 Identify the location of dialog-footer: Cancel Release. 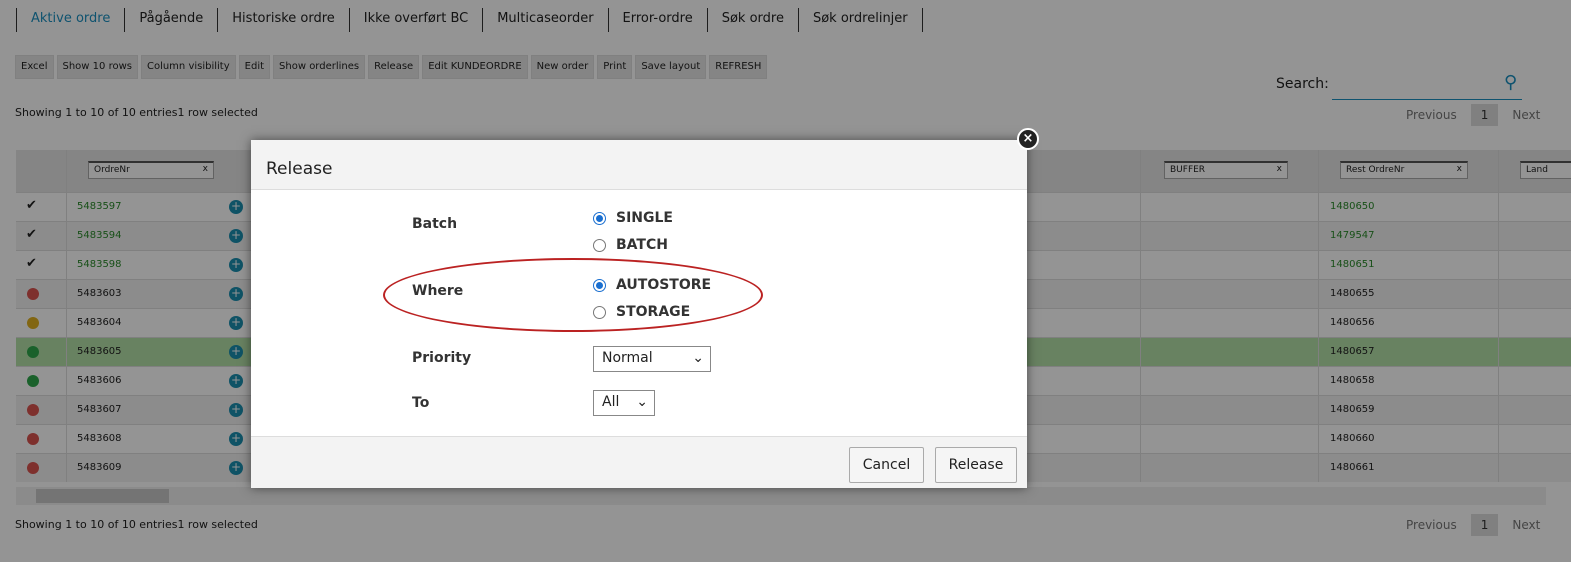
(639, 462).